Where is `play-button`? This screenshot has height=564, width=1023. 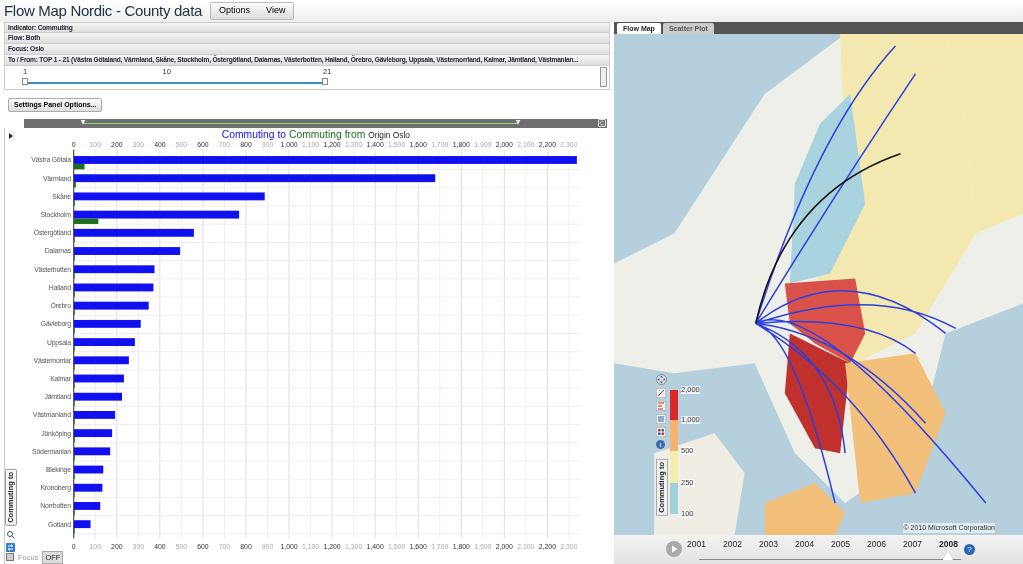
play-button is located at coordinates (674, 549).